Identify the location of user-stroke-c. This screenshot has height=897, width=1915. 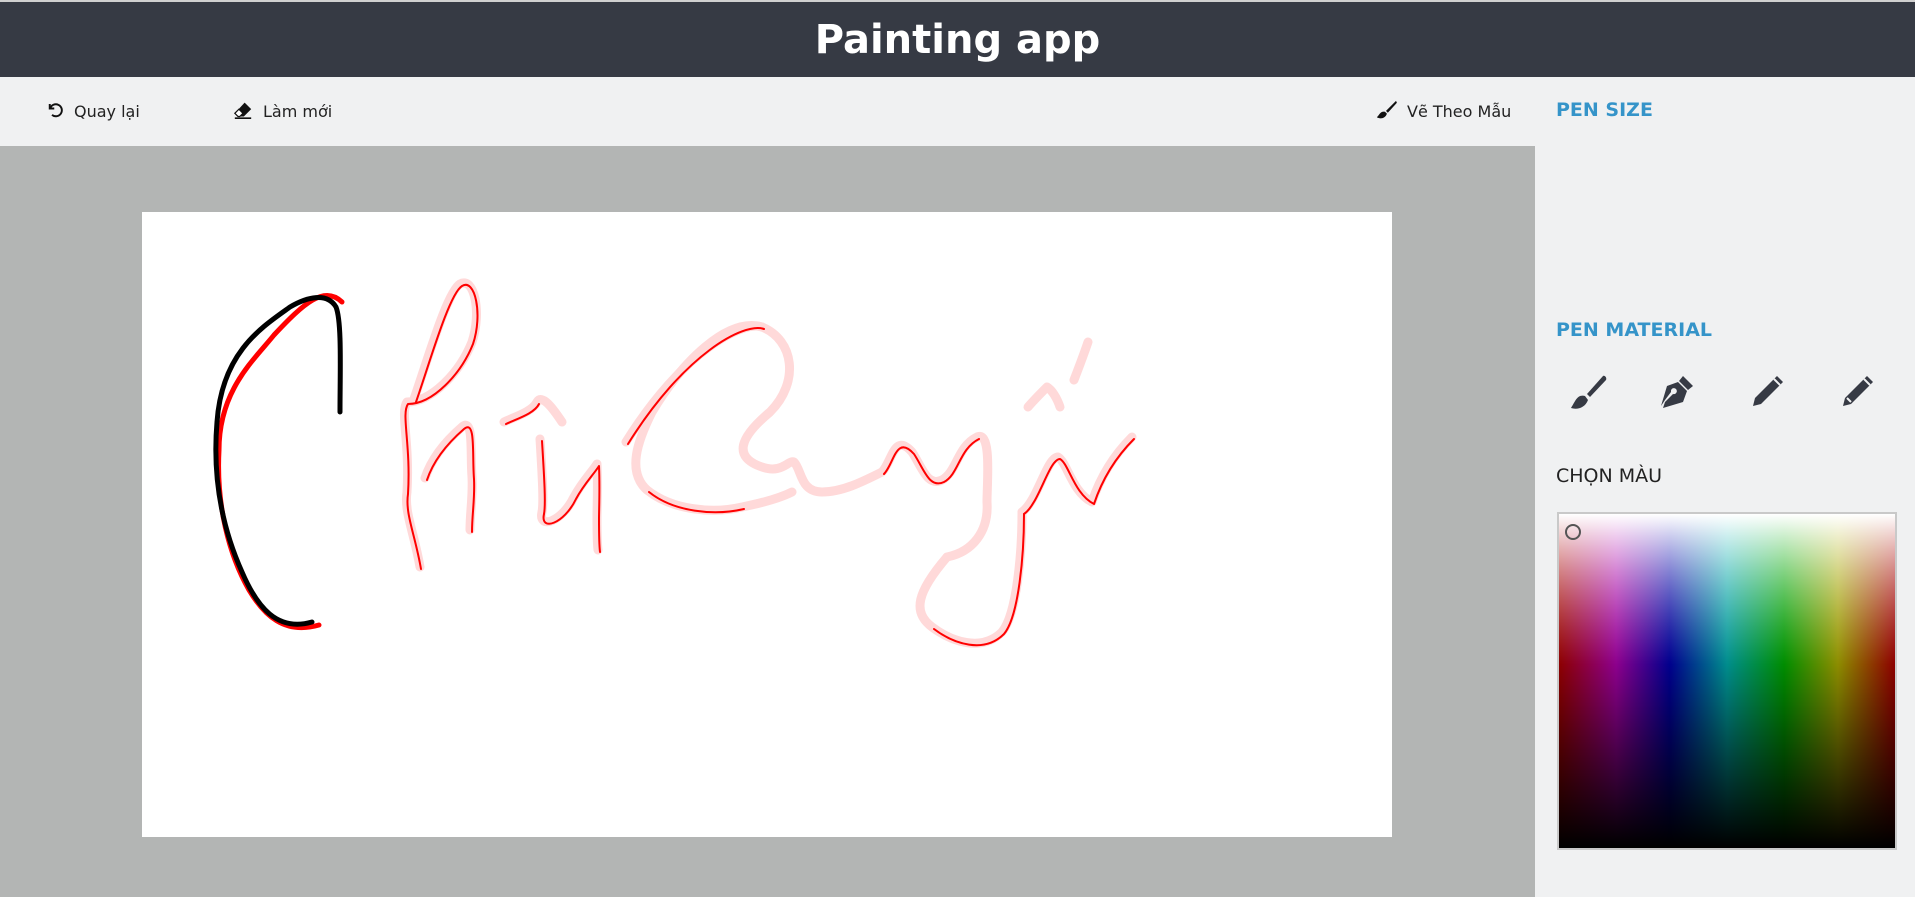
(280, 462).